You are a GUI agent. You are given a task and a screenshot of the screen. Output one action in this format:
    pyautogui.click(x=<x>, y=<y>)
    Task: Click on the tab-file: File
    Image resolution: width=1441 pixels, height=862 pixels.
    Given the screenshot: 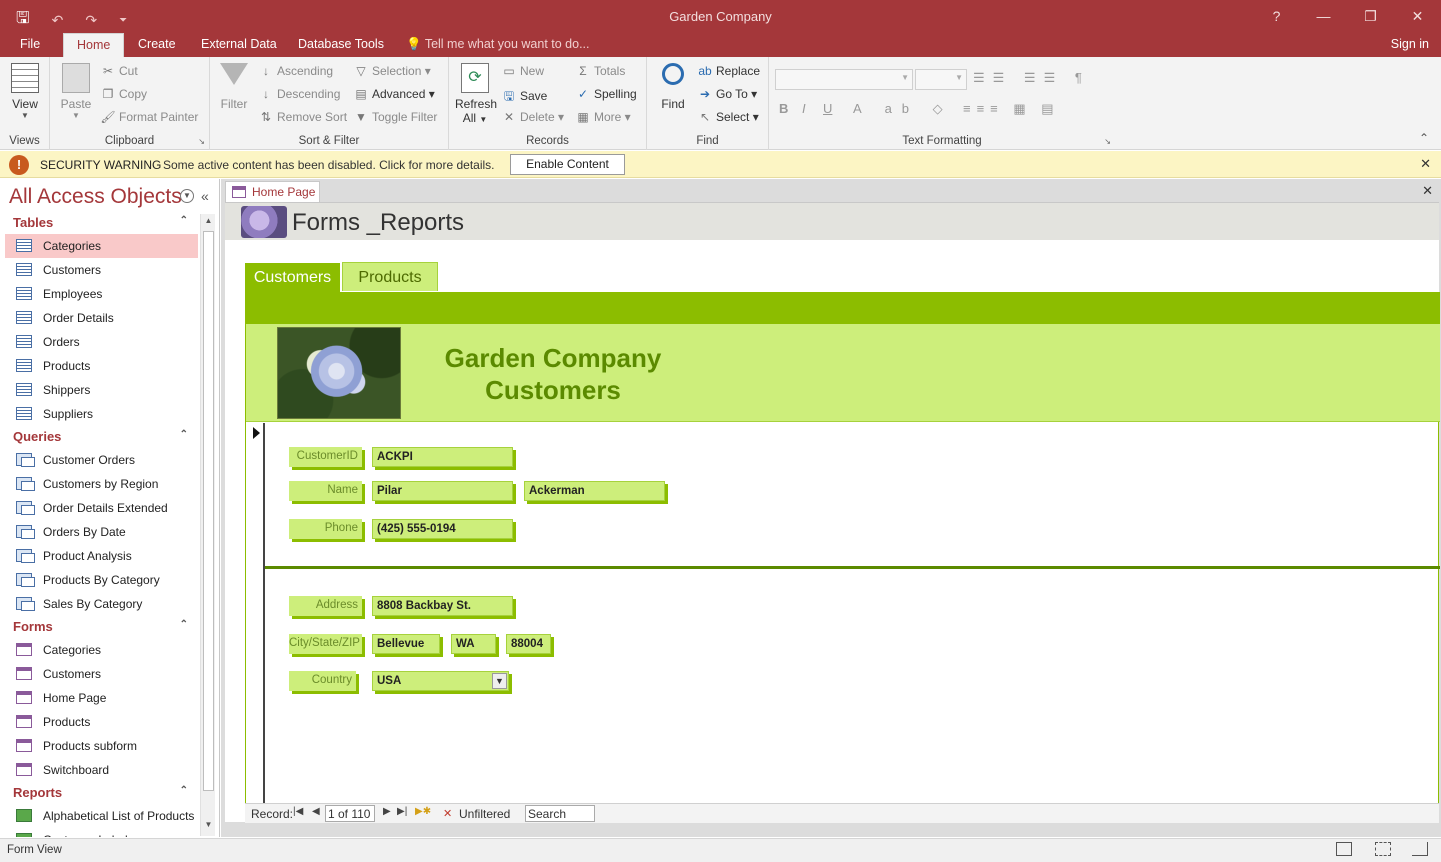 What is the action you would take?
    pyautogui.click(x=30, y=44)
    